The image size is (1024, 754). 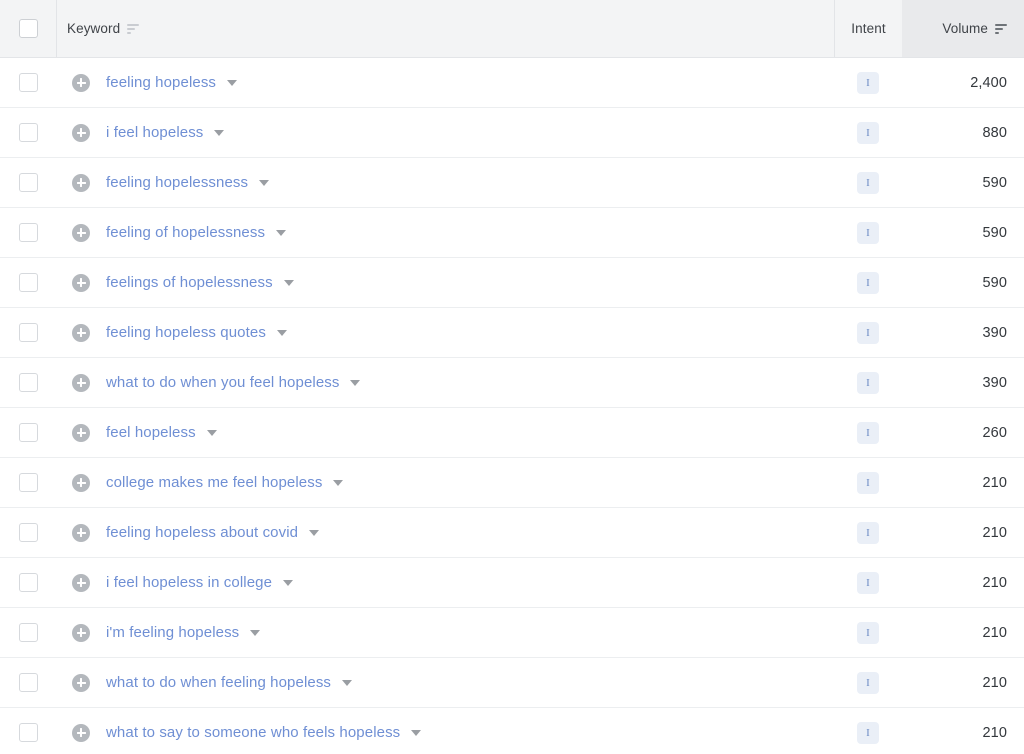 I want to click on row-volume-cell: 210, so click(x=963, y=532).